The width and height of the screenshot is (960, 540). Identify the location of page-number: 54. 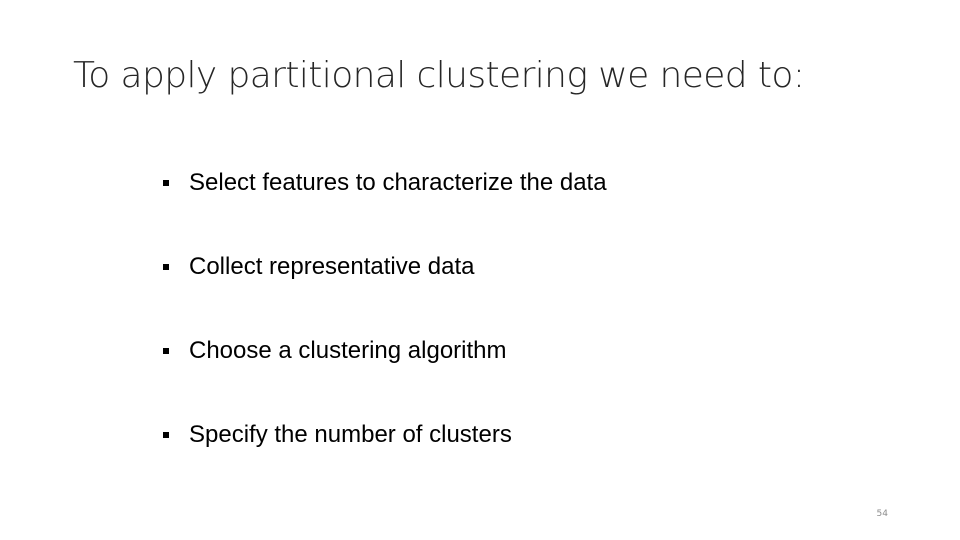
(882, 514).